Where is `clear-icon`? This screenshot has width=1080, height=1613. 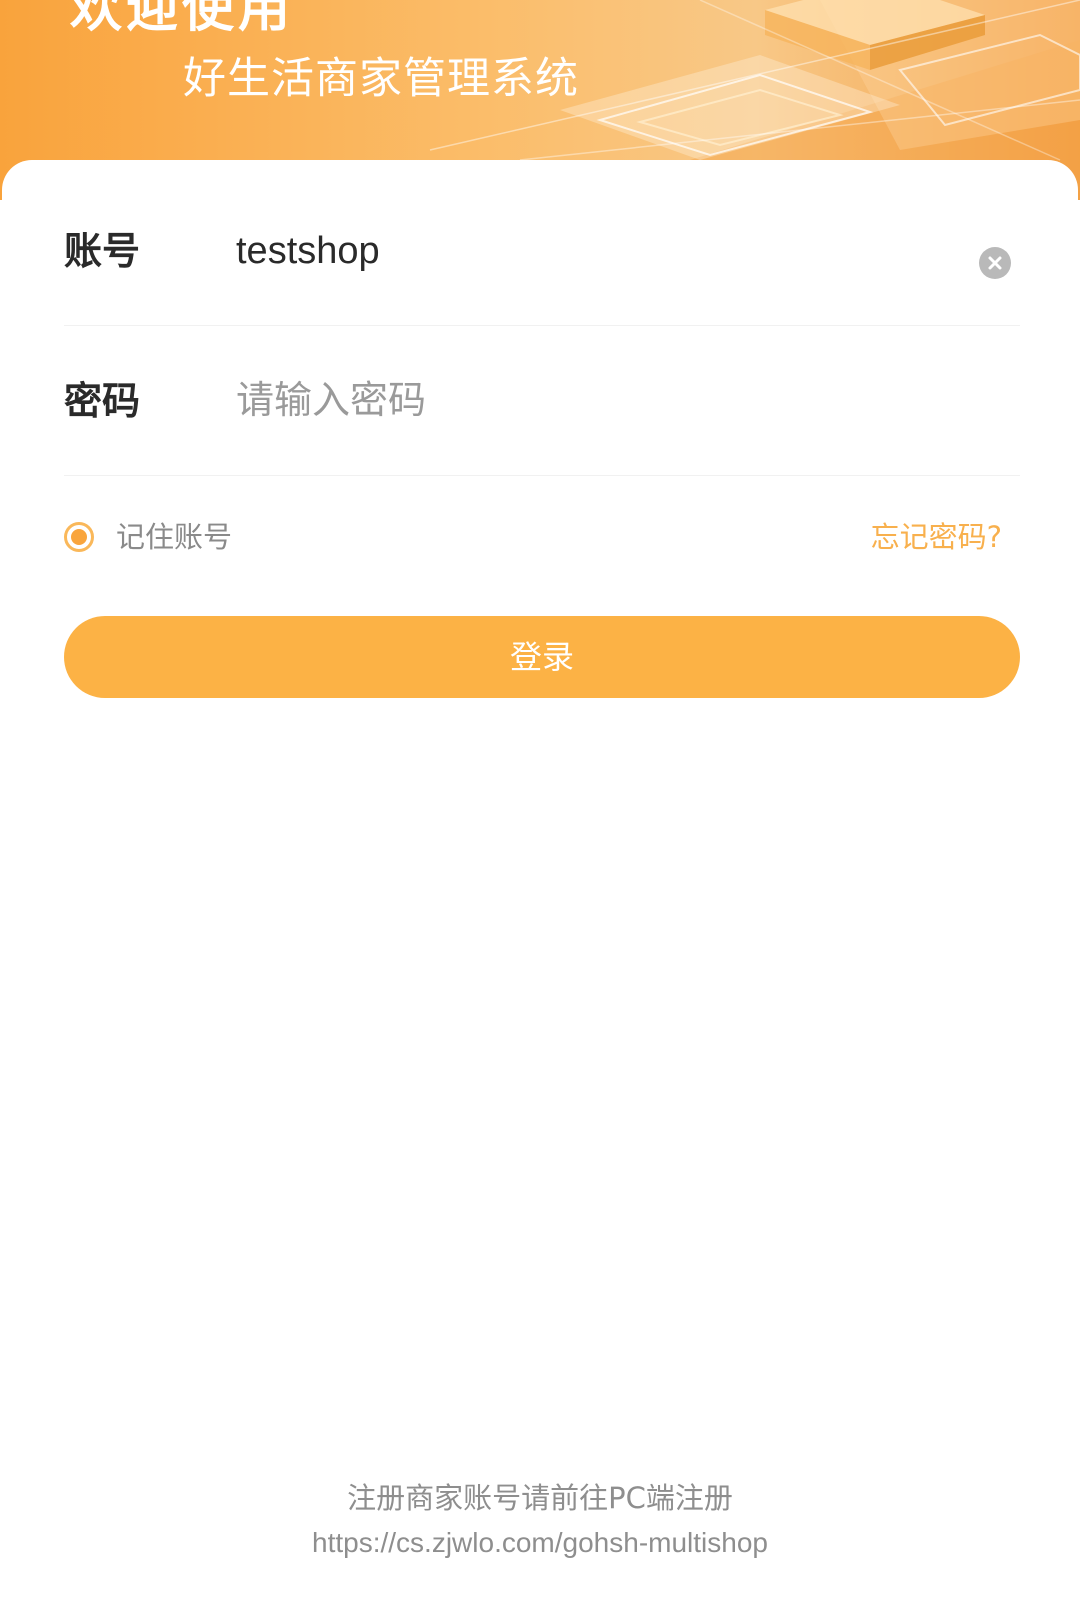
clear-icon is located at coordinates (995, 263).